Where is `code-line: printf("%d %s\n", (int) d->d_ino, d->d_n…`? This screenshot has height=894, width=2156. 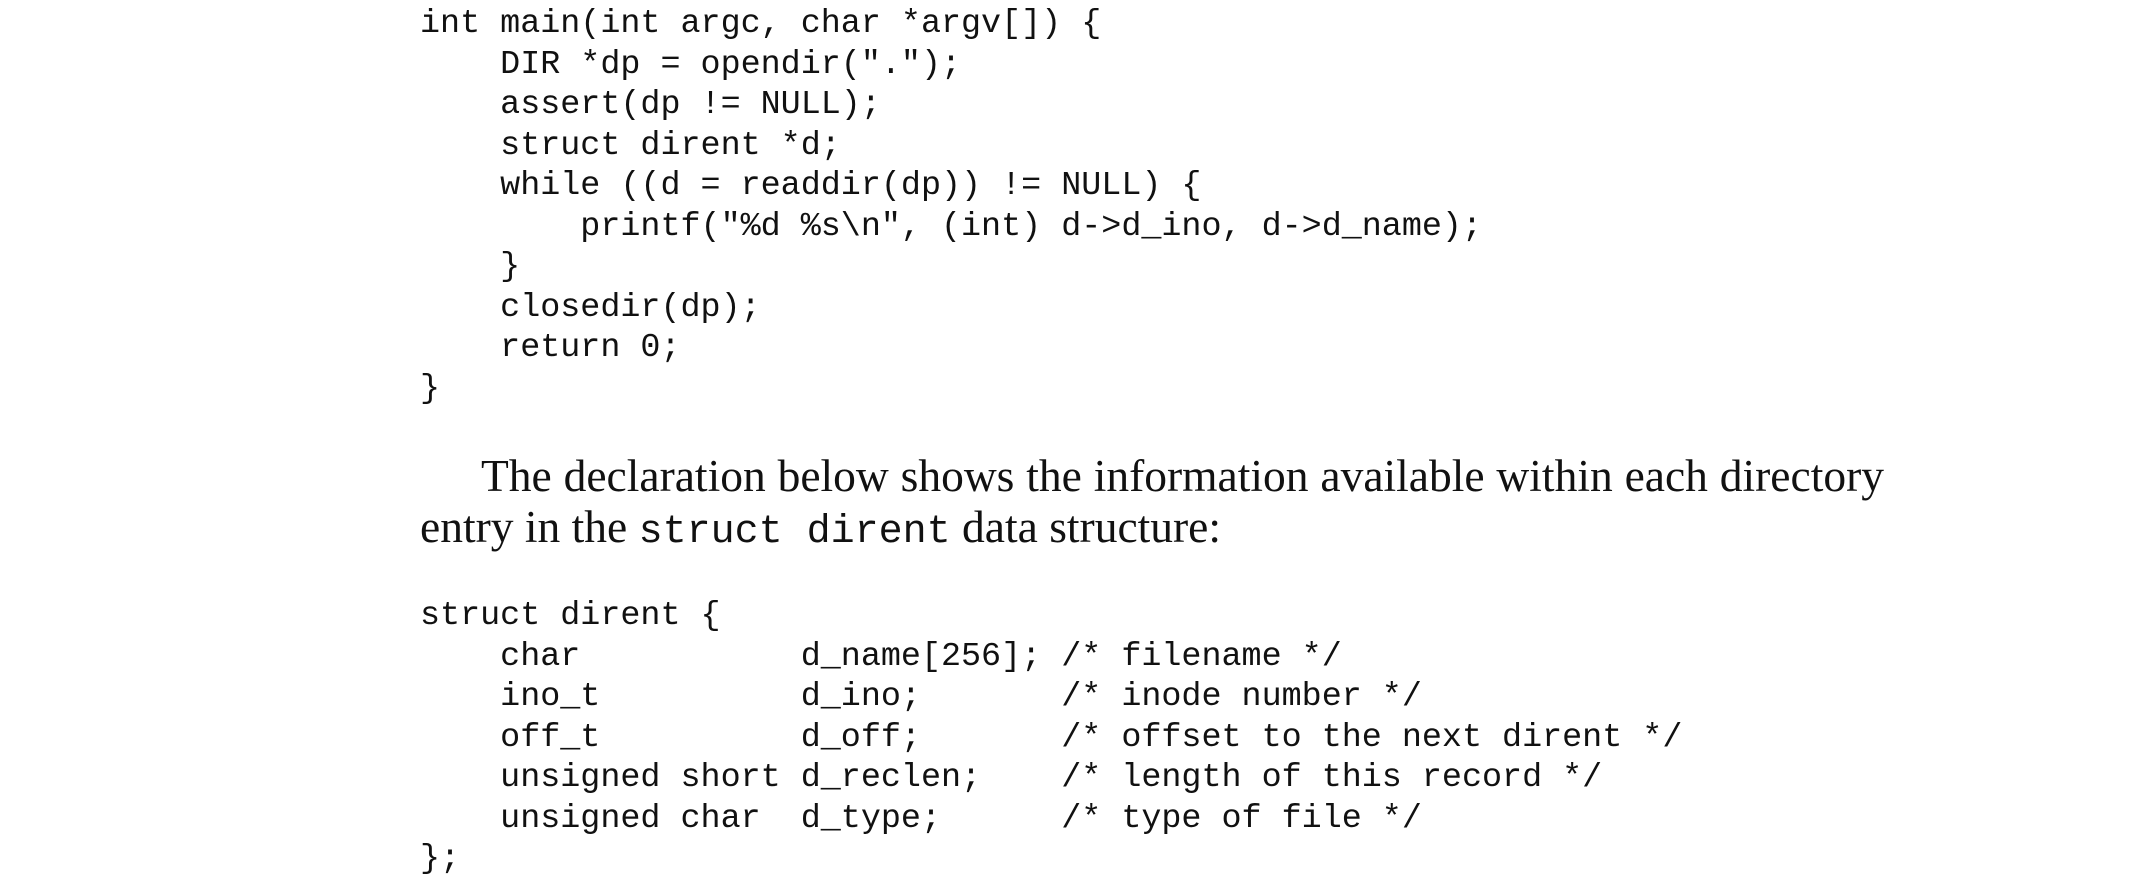 code-line: printf("%d %s\n", (int) d->d_ino, d->d_n… is located at coordinates (951, 226).